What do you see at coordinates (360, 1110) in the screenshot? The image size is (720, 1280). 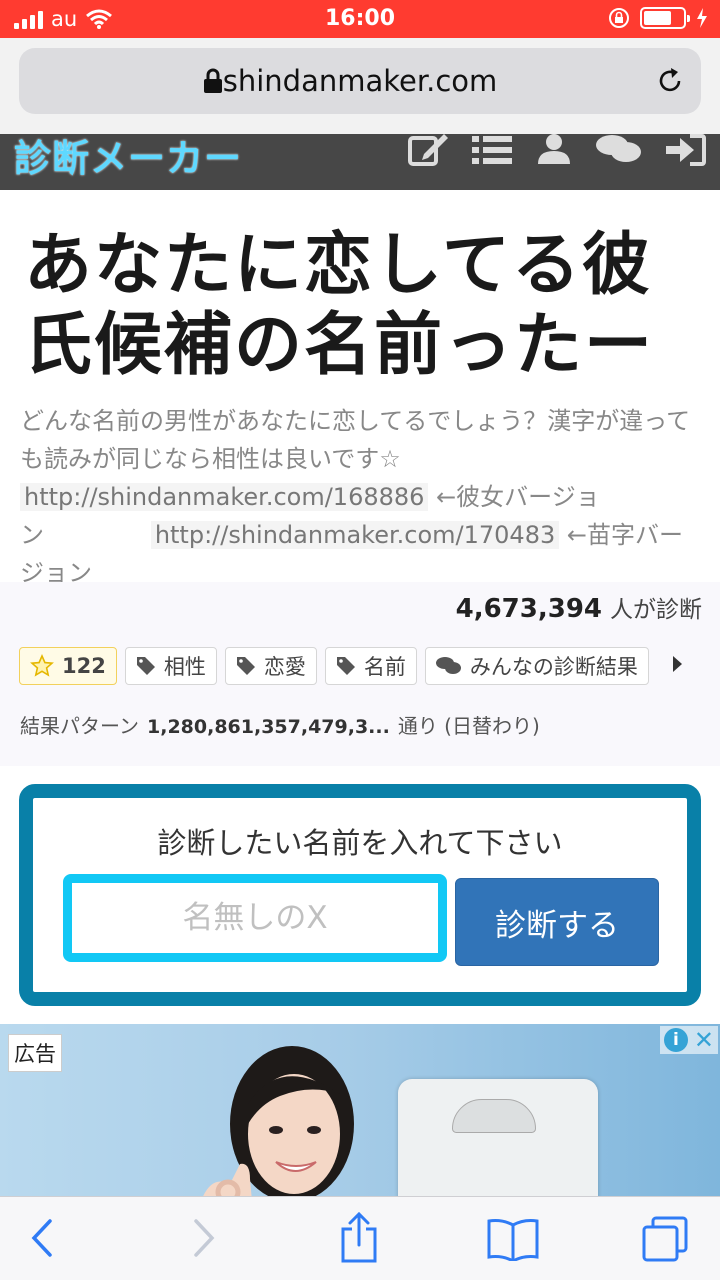 I see `advertisement: 広告 i ✕` at bounding box center [360, 1110].